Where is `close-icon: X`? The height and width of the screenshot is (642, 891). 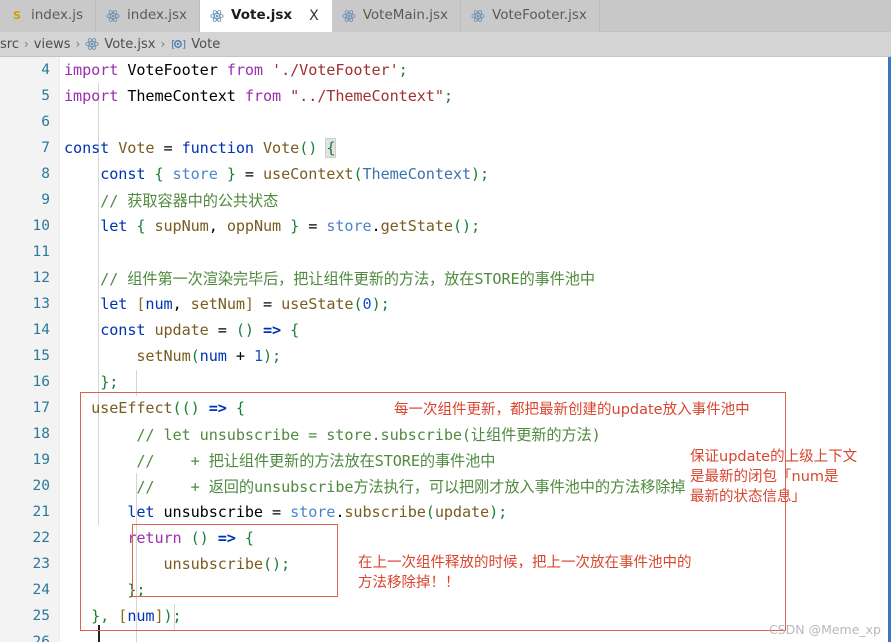
close-icon: X is located at coordinates (314, 16).